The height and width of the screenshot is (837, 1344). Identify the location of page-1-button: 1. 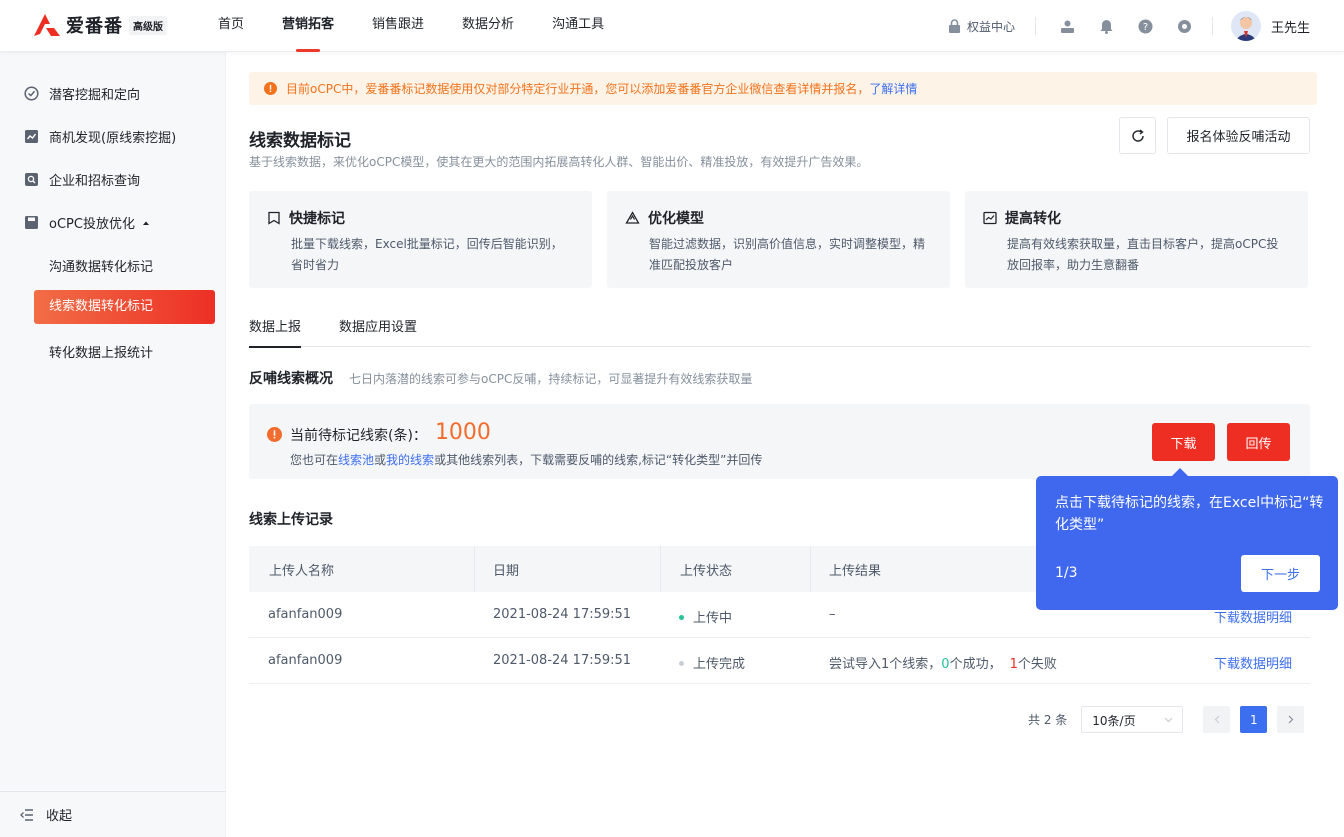
(1254, 719).